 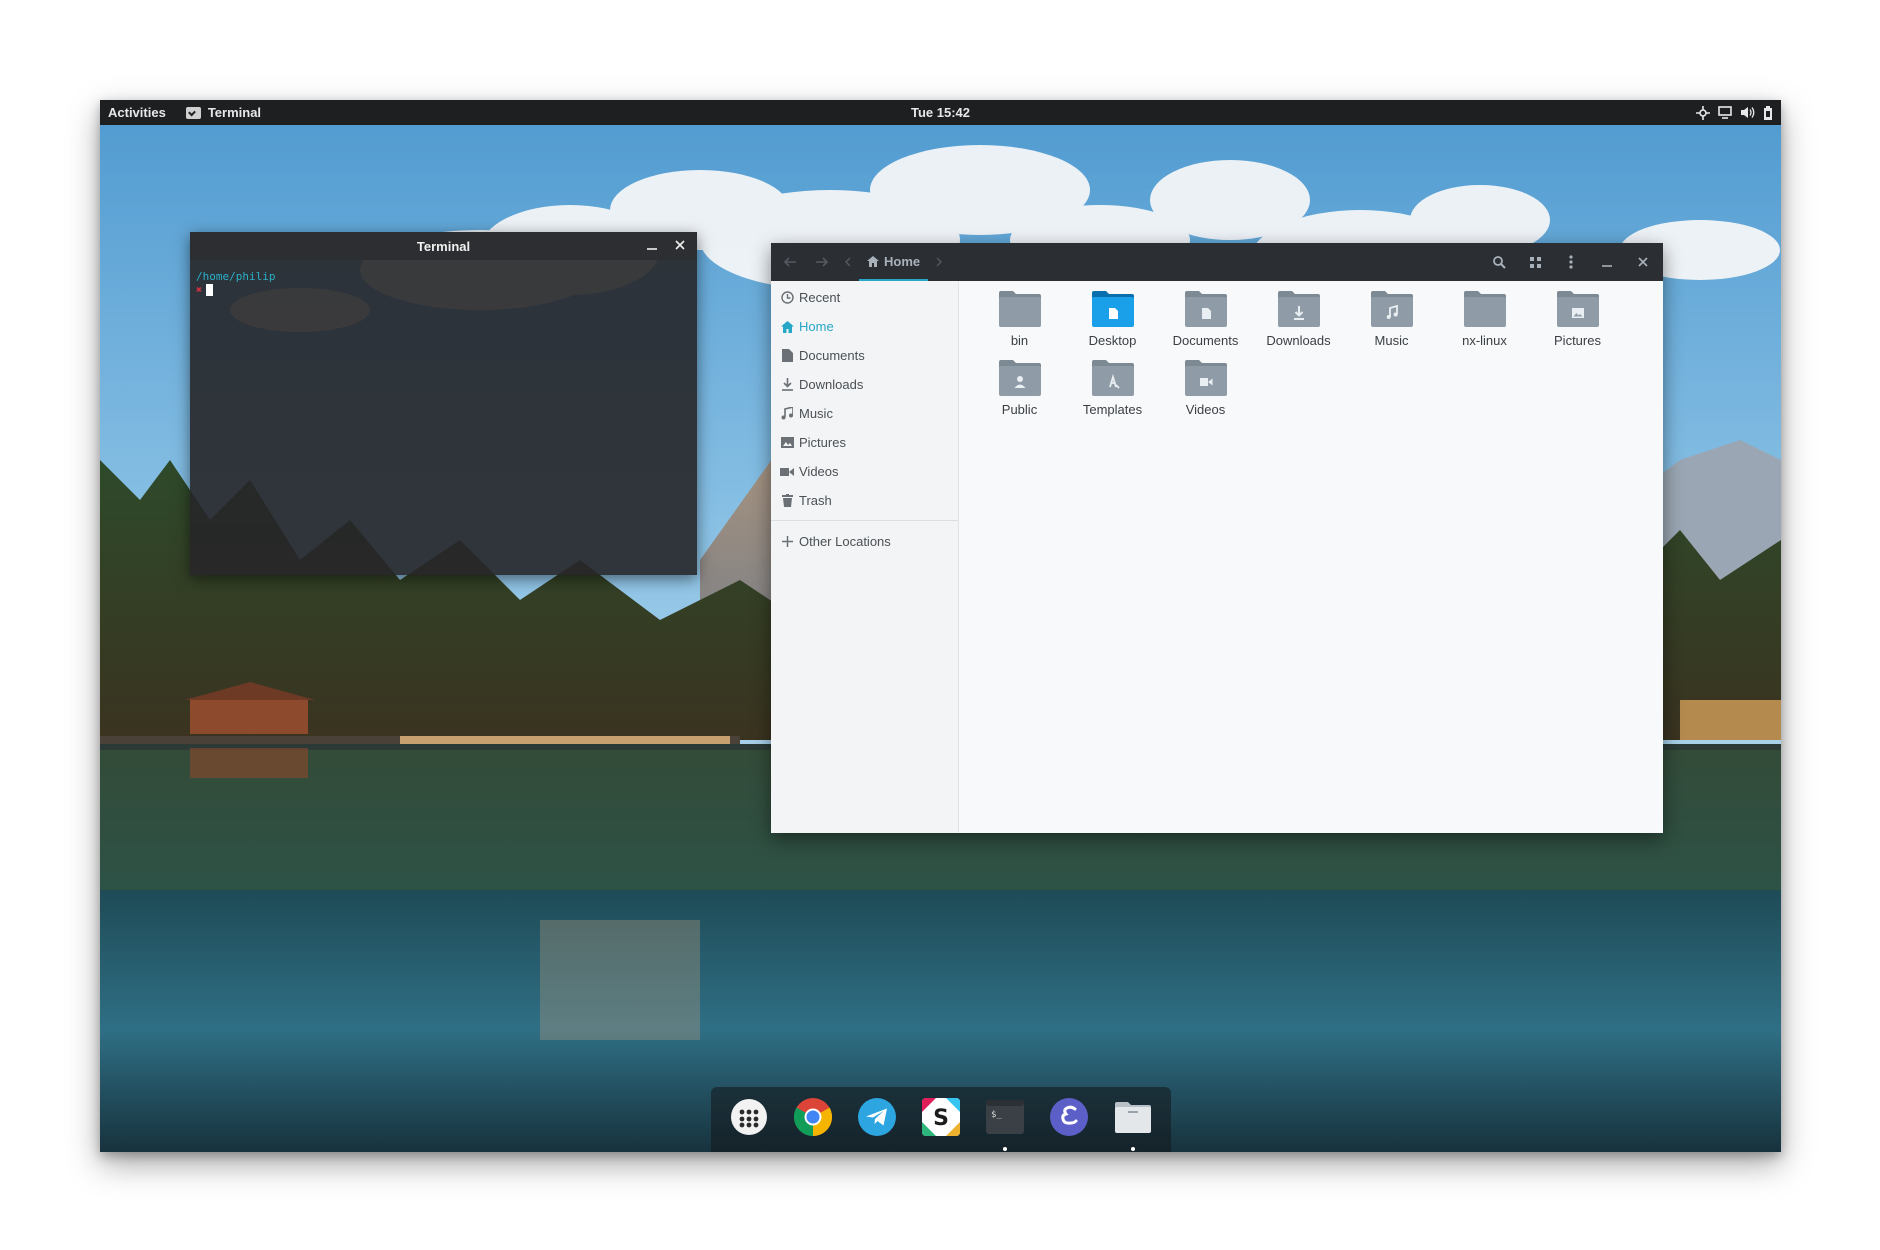 I want to click on system-tray, so click(x=1734, y=112).